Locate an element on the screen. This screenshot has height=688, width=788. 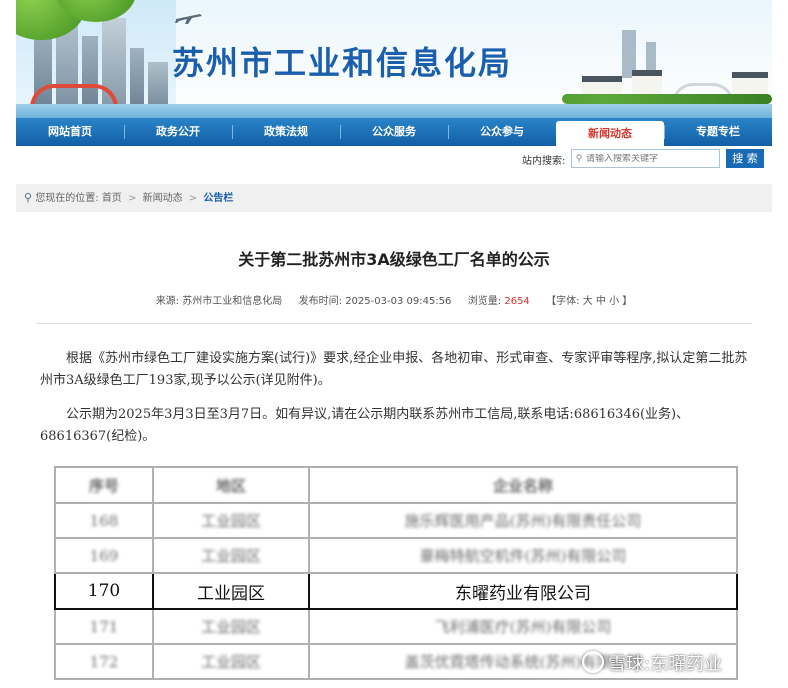
nav-home: 网站首页 is located at coordinates (70, 132).